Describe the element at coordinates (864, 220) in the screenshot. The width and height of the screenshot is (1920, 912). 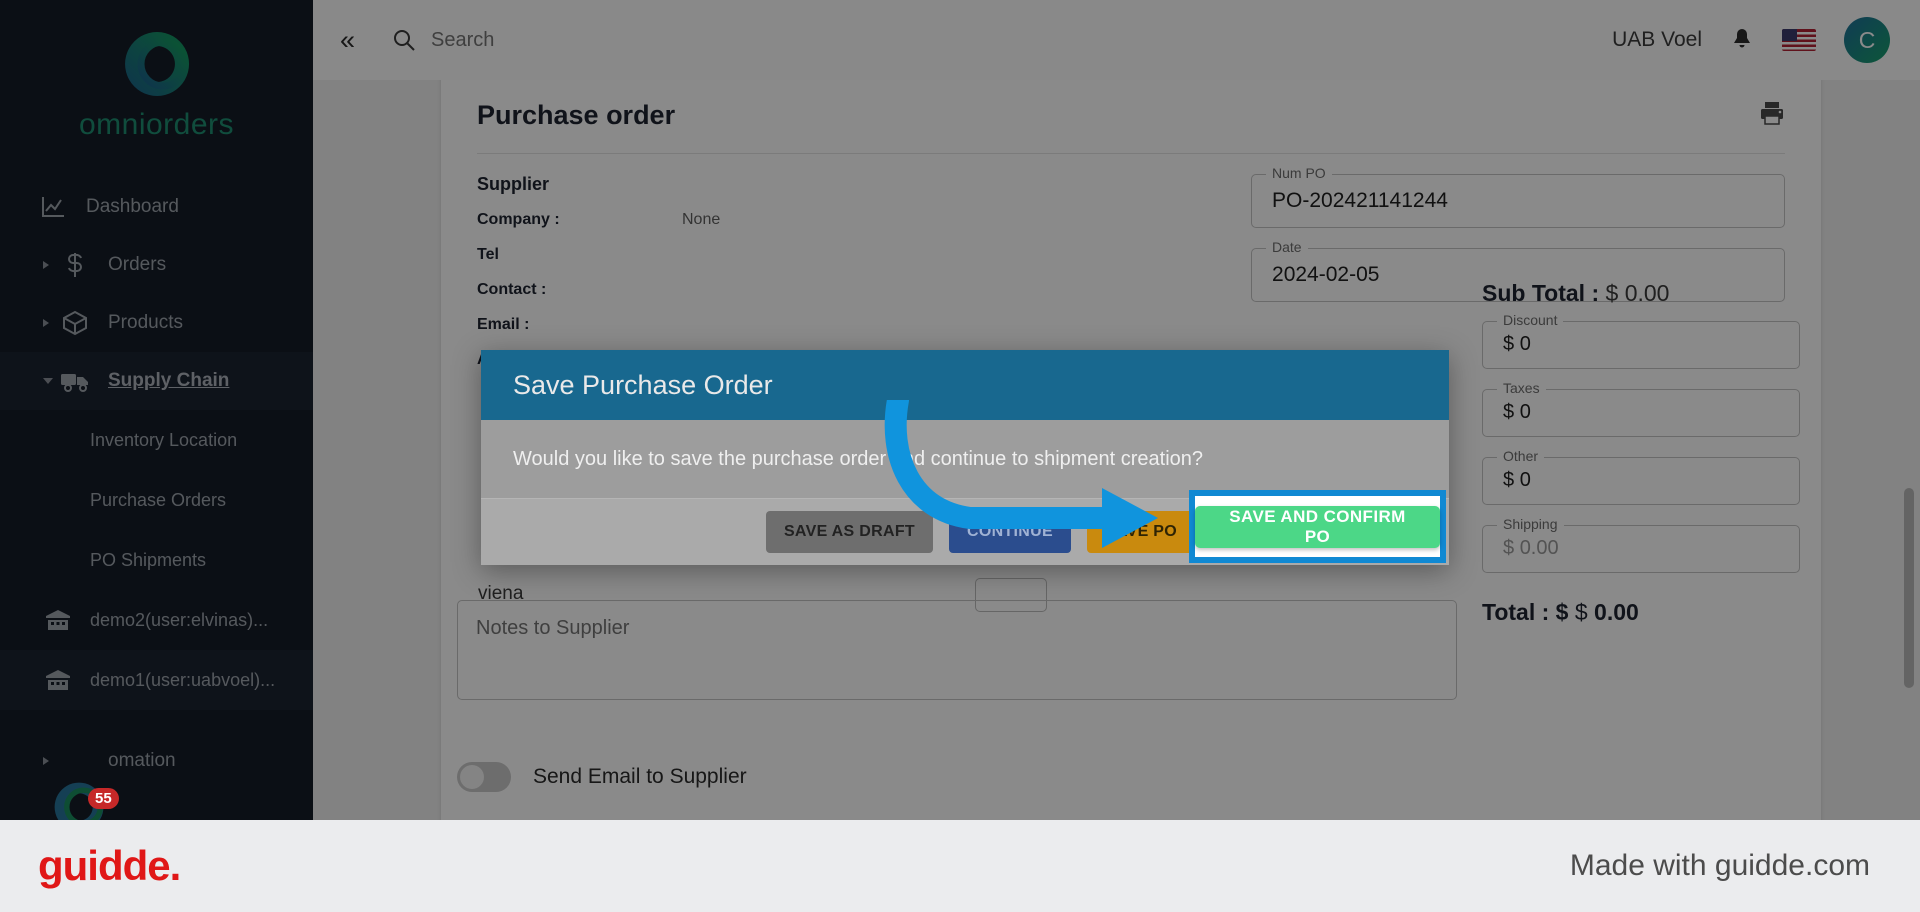
I see `supplier-row-company: Company : None` at that location.